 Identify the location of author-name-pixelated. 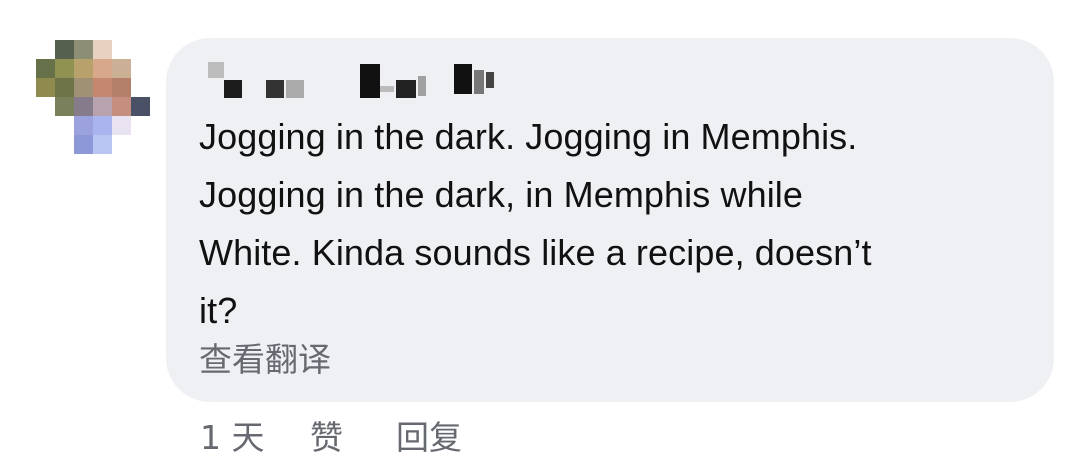
(360, 79).